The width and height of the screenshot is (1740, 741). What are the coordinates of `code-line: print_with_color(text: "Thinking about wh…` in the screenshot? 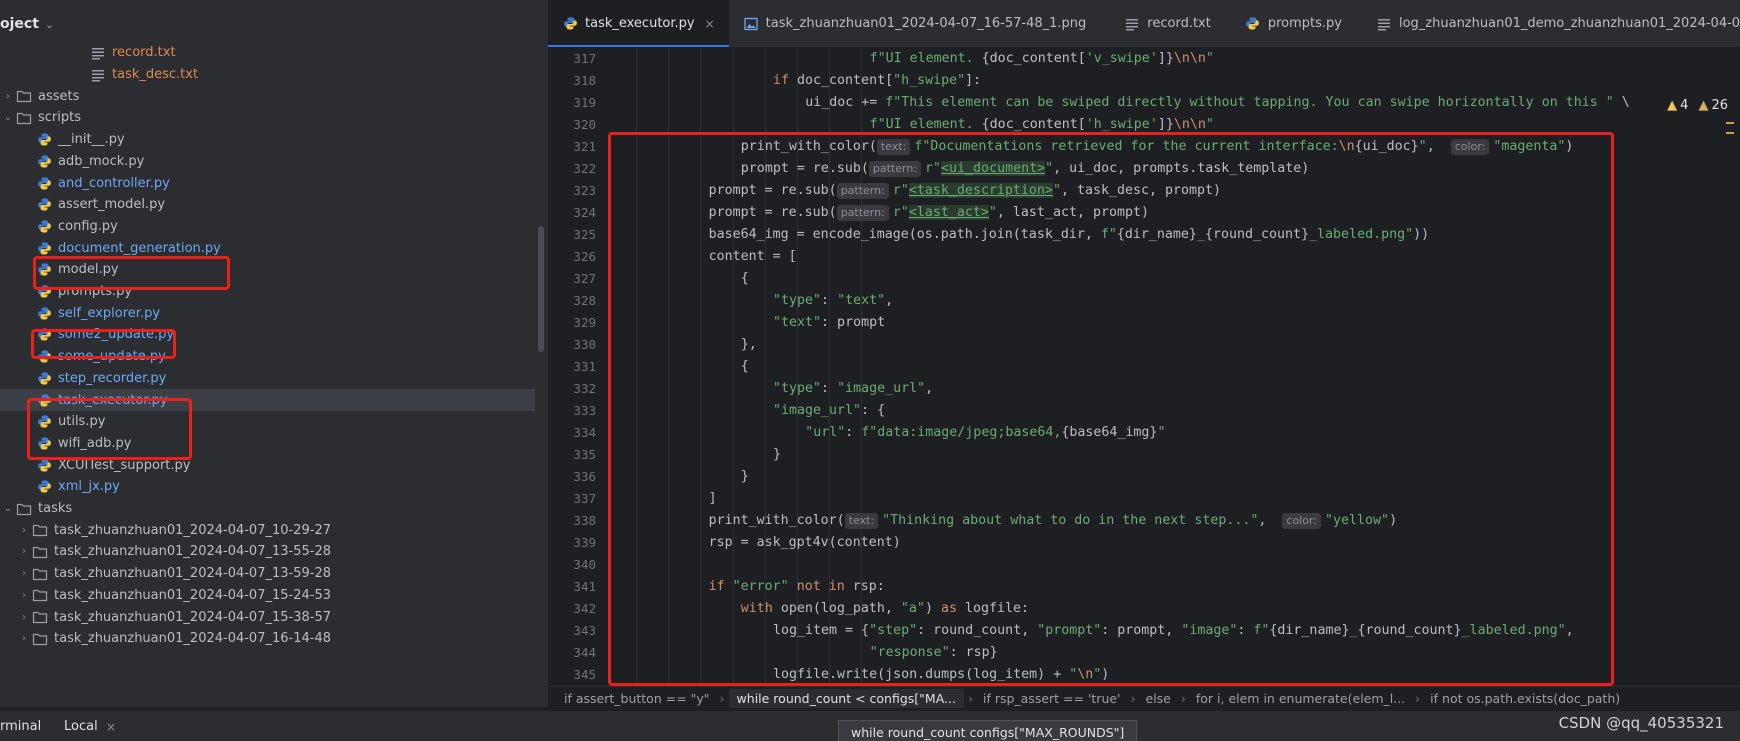 It's located at (1053, 521).